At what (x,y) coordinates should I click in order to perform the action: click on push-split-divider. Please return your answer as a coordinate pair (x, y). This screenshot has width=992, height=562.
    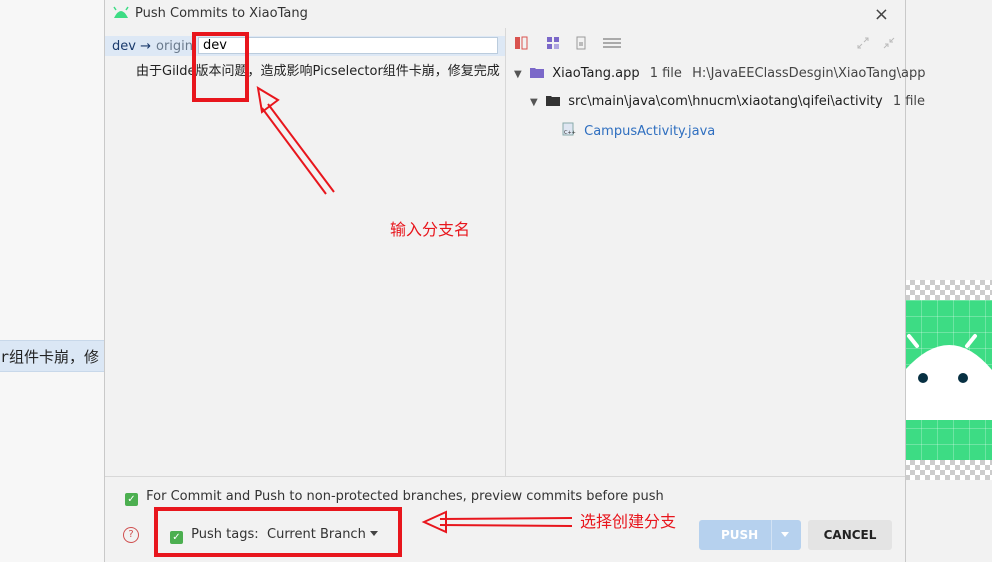
    Looking at the image, I should click on (771, 535).